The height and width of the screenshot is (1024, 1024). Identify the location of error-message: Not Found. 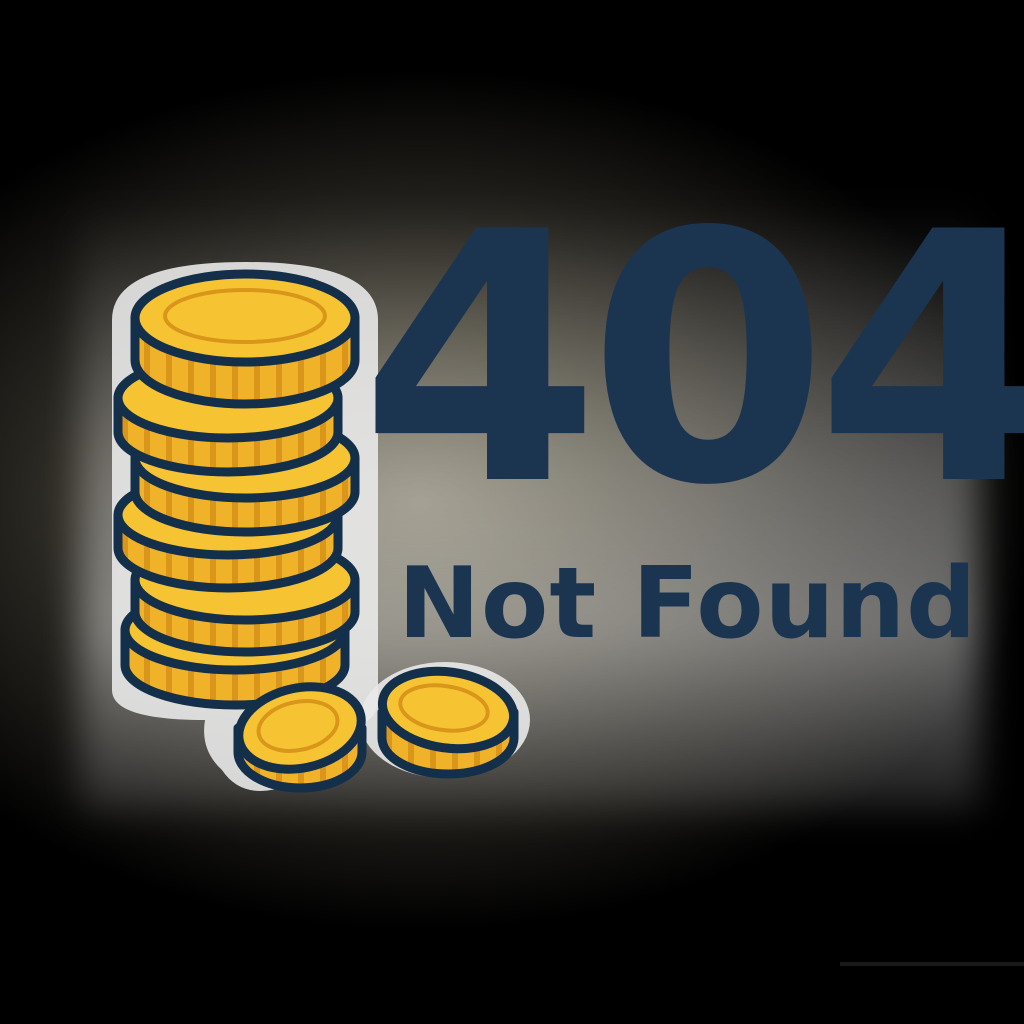
(688, 604).